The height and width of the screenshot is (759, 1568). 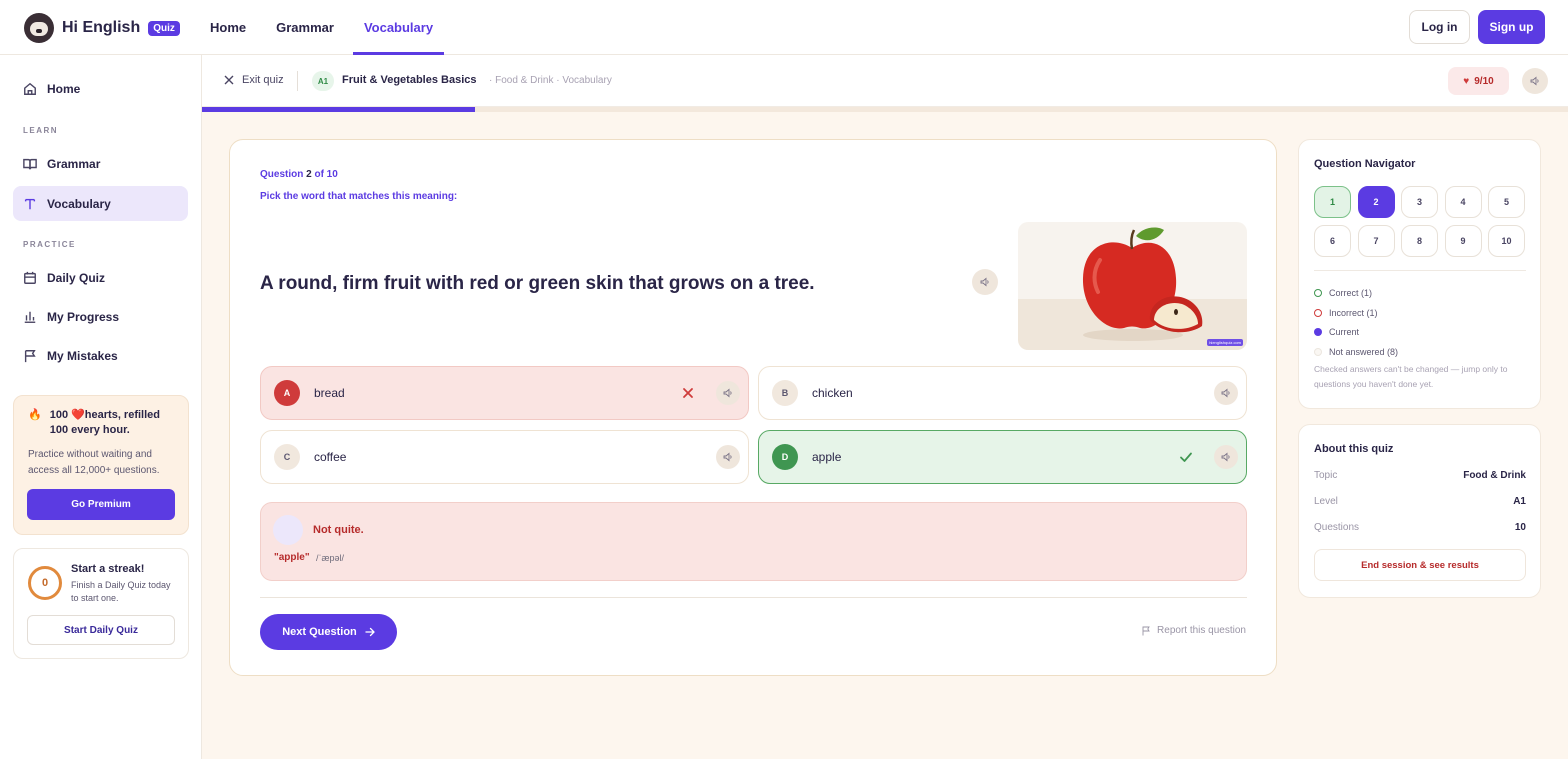 What do you see at coordinates (1344, 332) in the screenshot?
I see `legend-label: Current` at bounding box center [1344, 332].